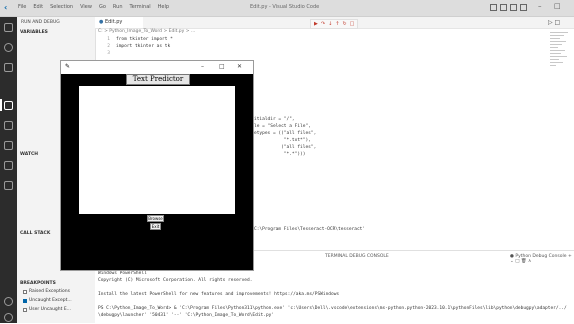 Image resolution: width=574 pixels, height=324 pixels. What do you see at coordinates (38, 283) in the screenshot?
I see `breakpoints-section: BREAKPOINTS` at bounding box center [38, 283].